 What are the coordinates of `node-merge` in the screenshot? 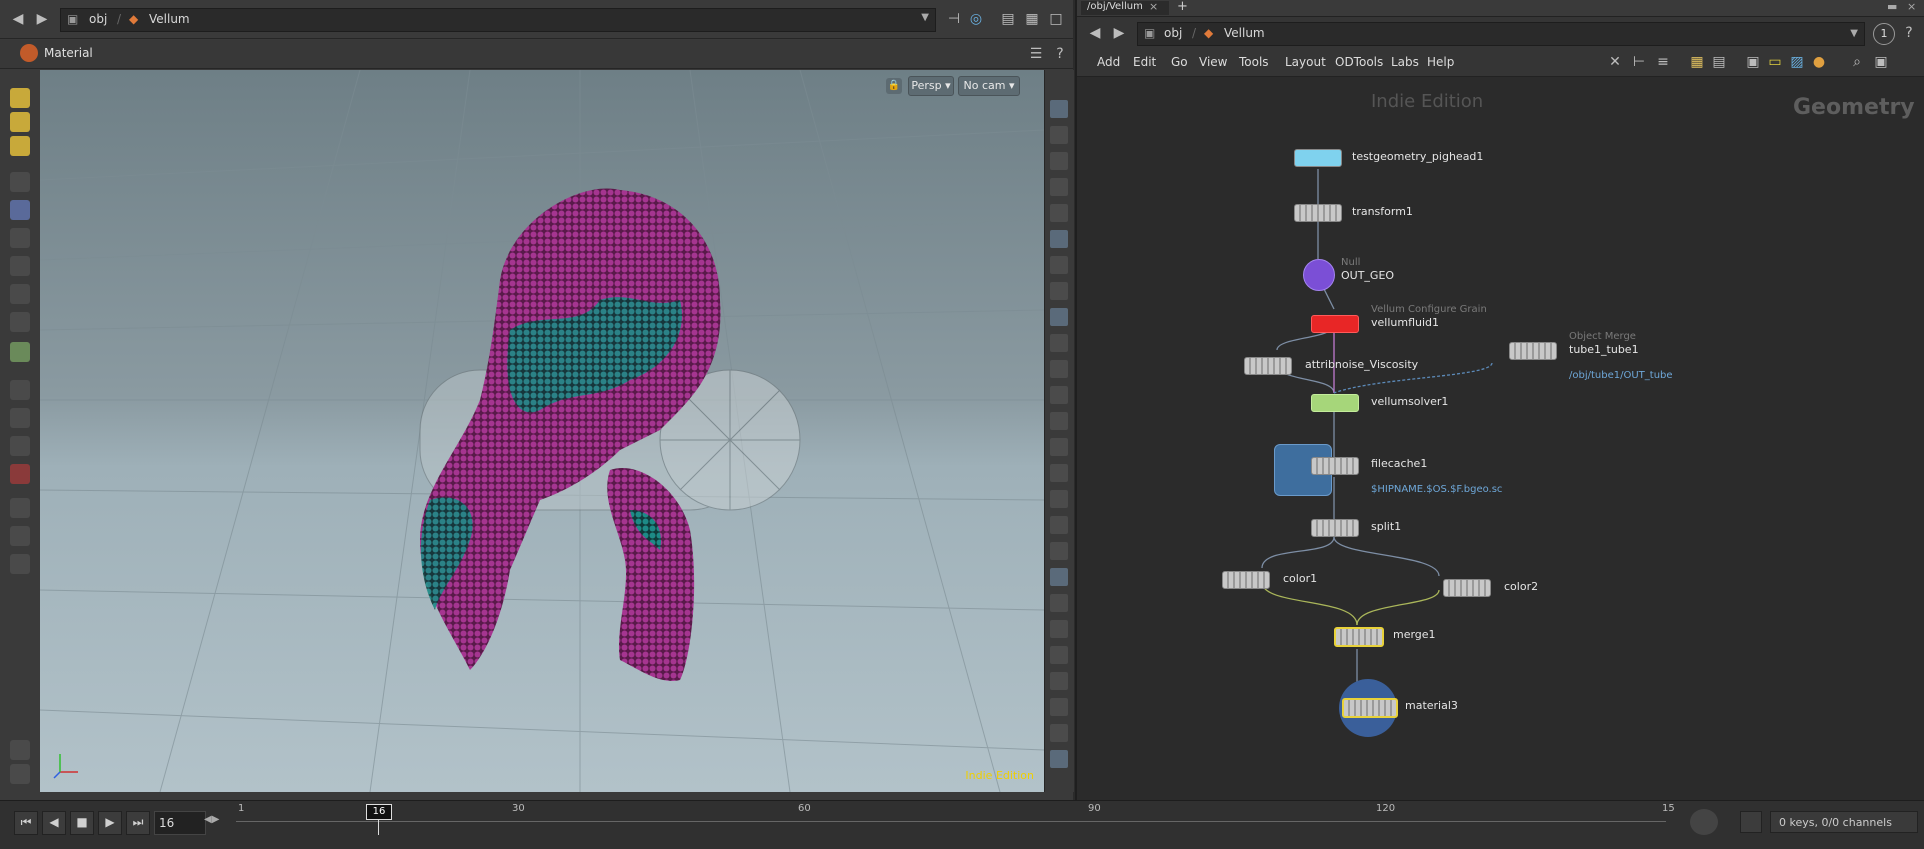 It's located at (1359, 637).